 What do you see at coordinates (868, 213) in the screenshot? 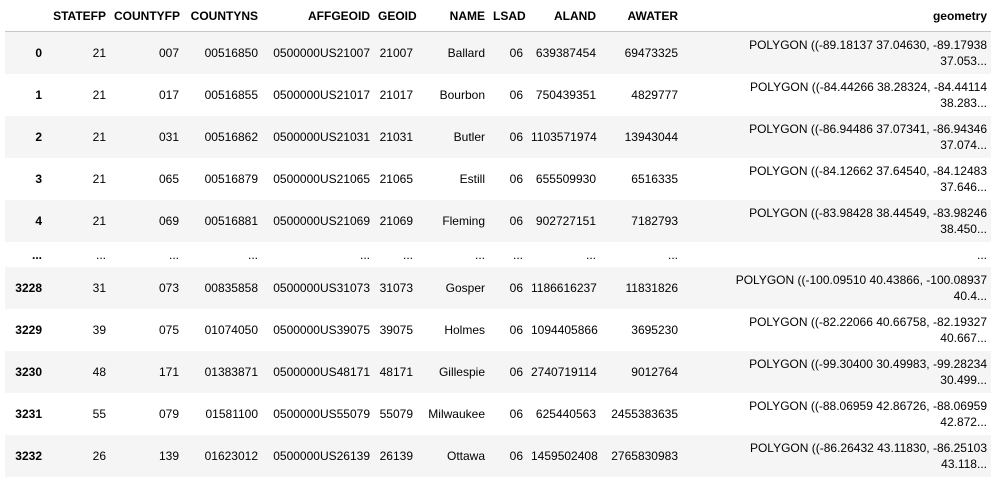
I see `geometry-line-1: POLYGON ((-83.98428 38.44549, -83.98246` at bounding box center [868, 213].